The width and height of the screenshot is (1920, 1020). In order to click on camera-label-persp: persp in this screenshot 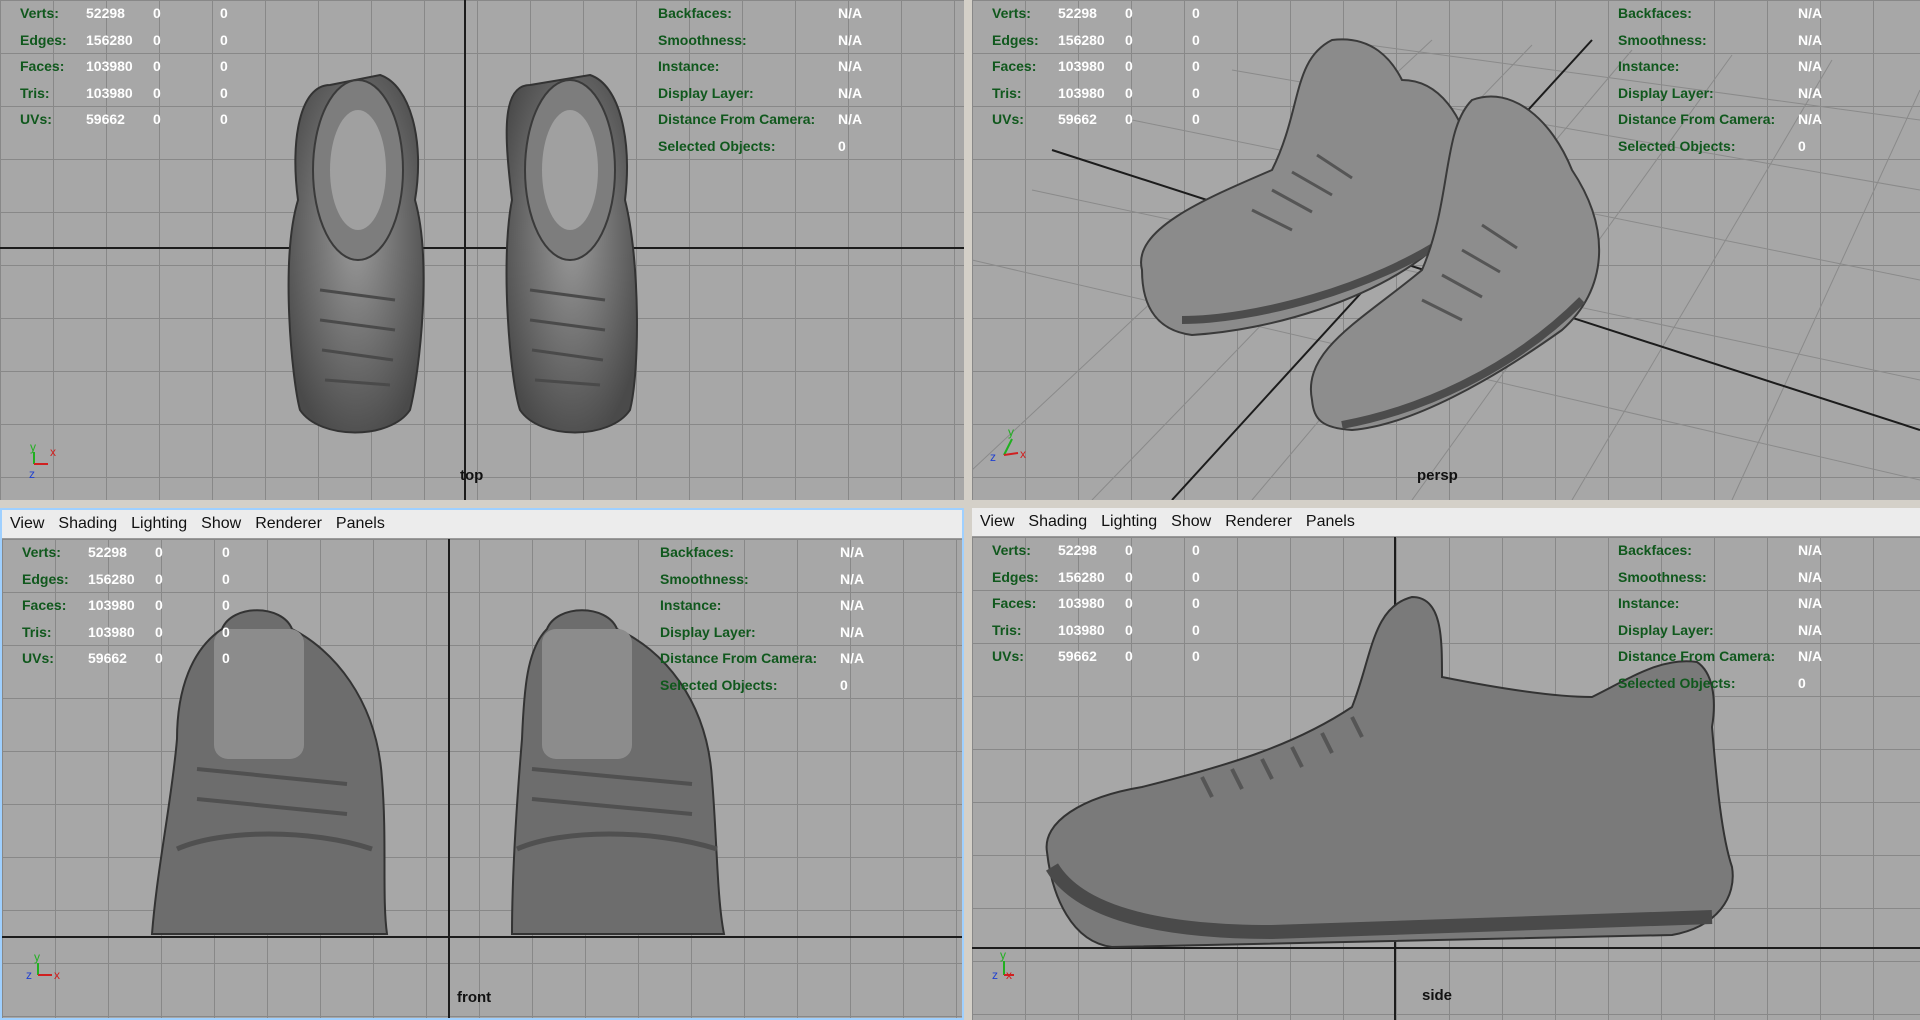, I will do `click(1437, 475)`.